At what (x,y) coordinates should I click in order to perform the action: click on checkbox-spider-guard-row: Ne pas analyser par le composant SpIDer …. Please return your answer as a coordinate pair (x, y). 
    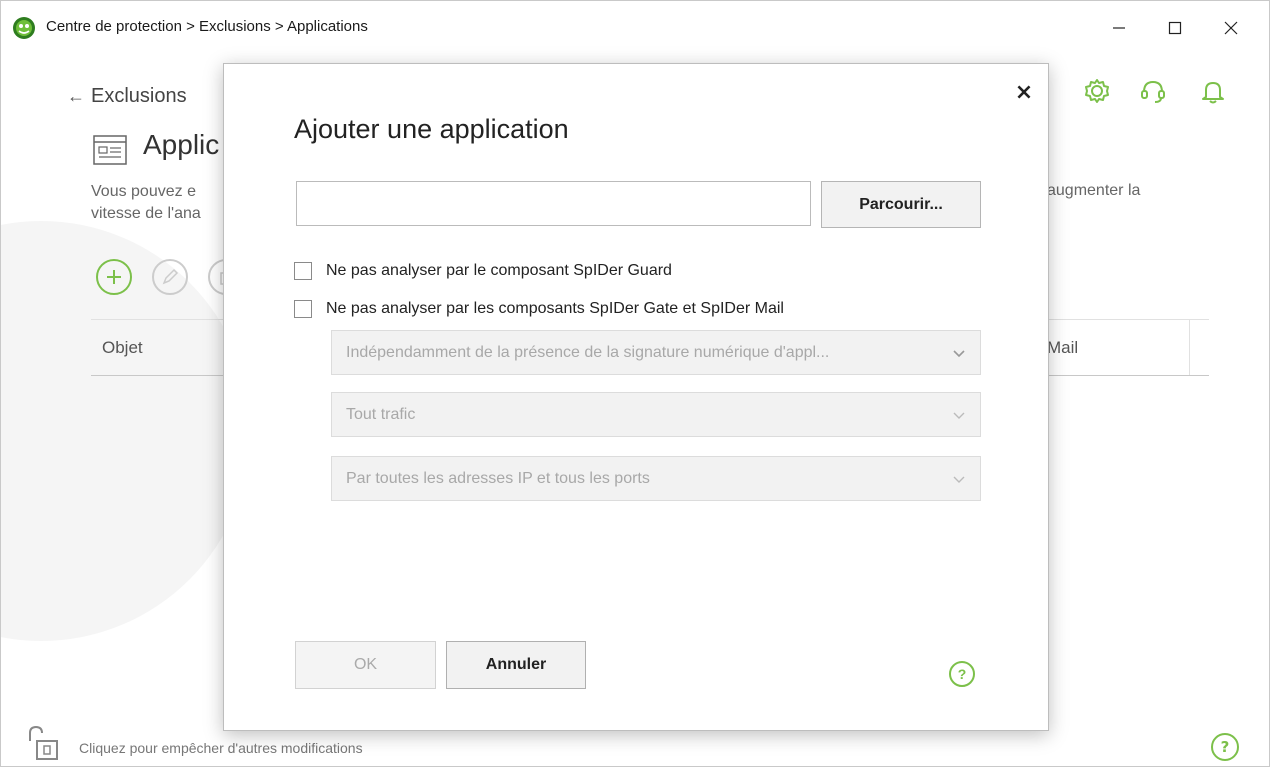
    Looking at the image, I should click on (483, 271).